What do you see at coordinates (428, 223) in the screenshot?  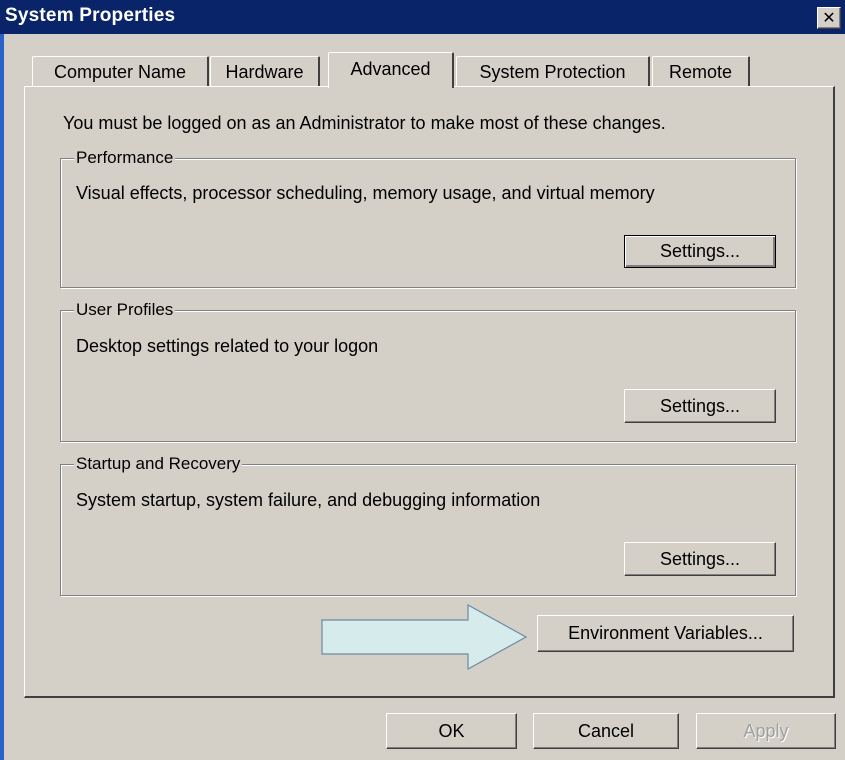 I see `performance-group` at bounding box center [428, 223].